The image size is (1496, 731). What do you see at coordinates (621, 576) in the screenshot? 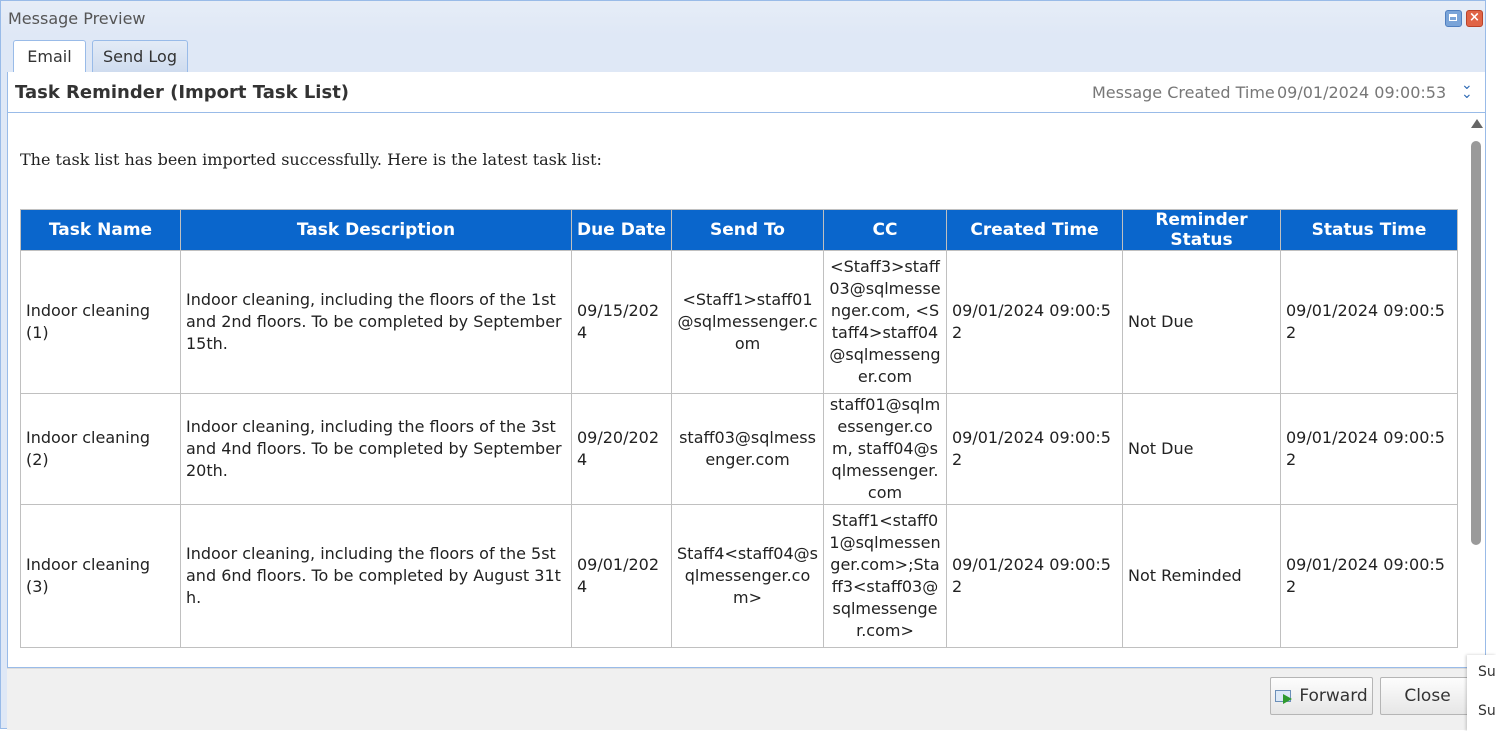
I see `cell-due-date: 09/01/2024` at bounding box center [621, 576].